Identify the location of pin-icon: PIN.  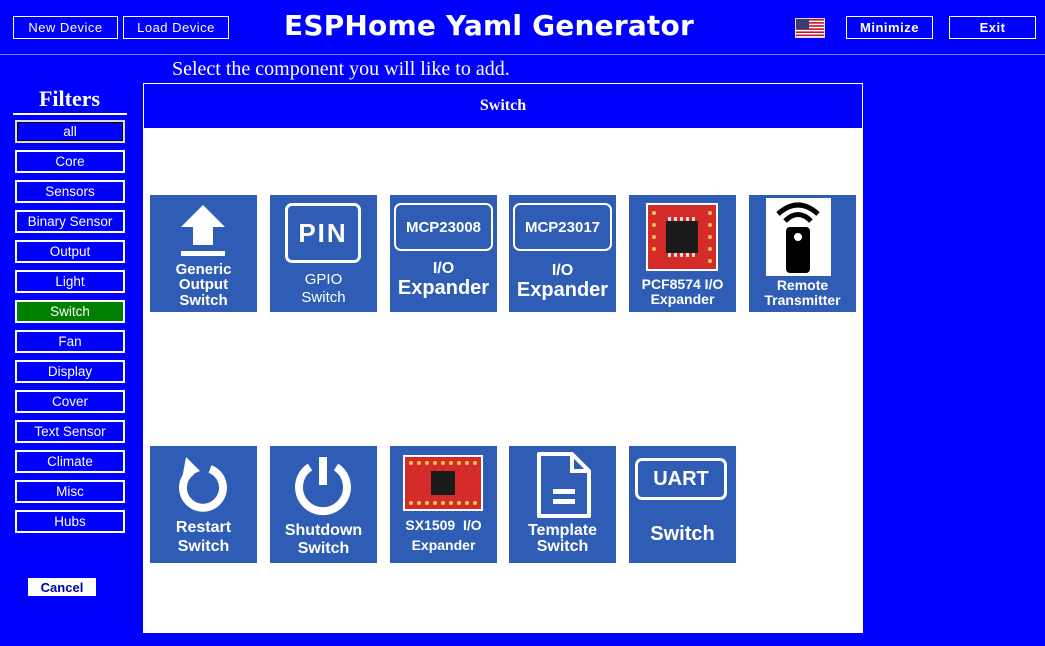
(323, 233).